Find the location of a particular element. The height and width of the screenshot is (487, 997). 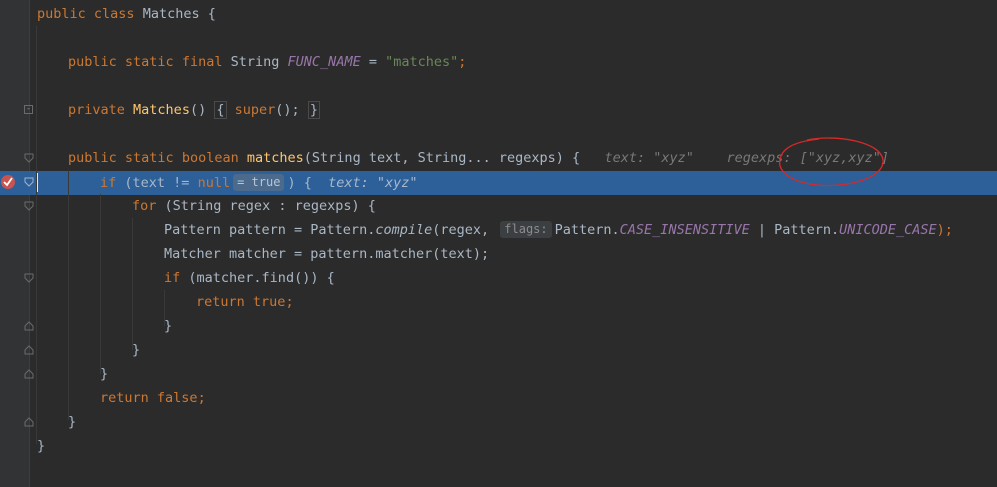

code-line-16: } is located at coordinates (41, 446).